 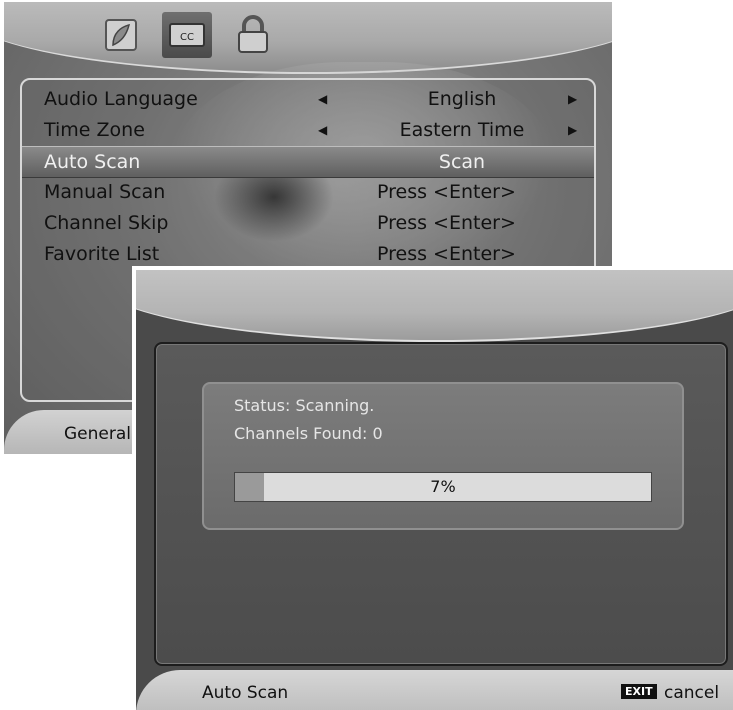 What do you see at coordinates (462, 130) in the screenshot?
I see `menu-row-value: Eastern Time` at bounding box center [462, 130].